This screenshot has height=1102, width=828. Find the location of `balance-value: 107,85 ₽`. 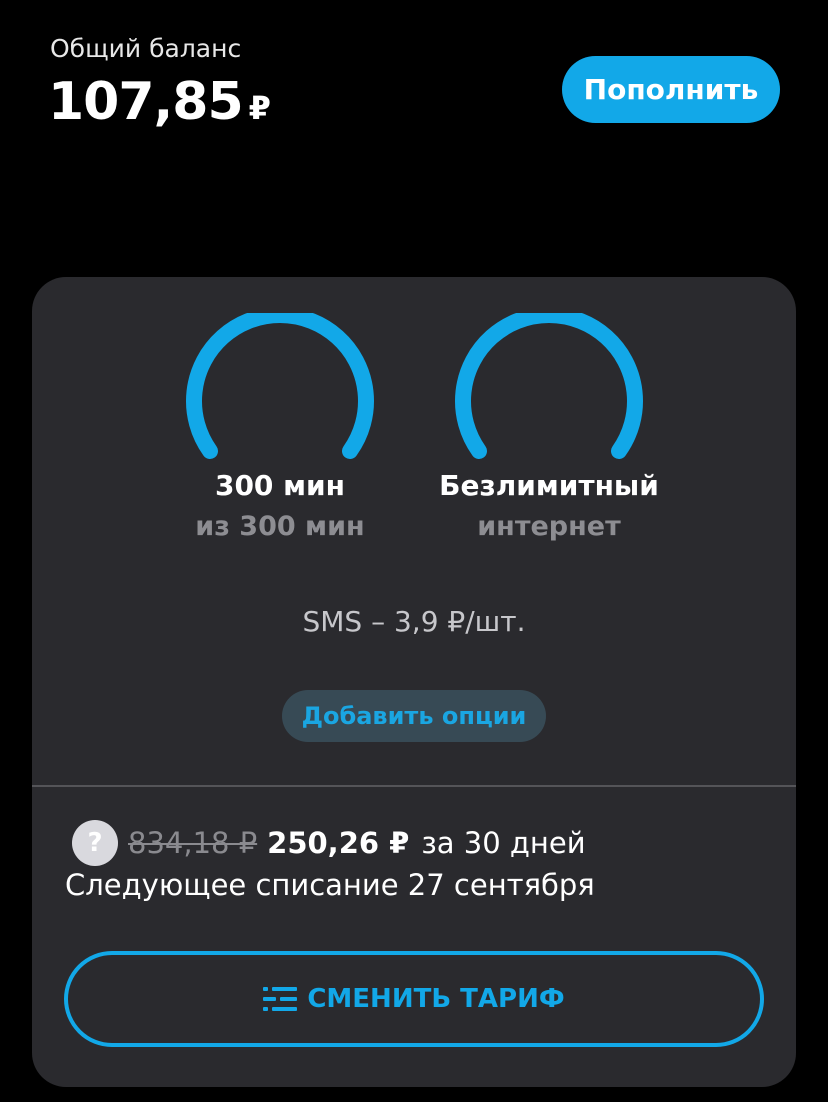

balance-value: 107,85 ₽ is located at coordinates (159, 102).